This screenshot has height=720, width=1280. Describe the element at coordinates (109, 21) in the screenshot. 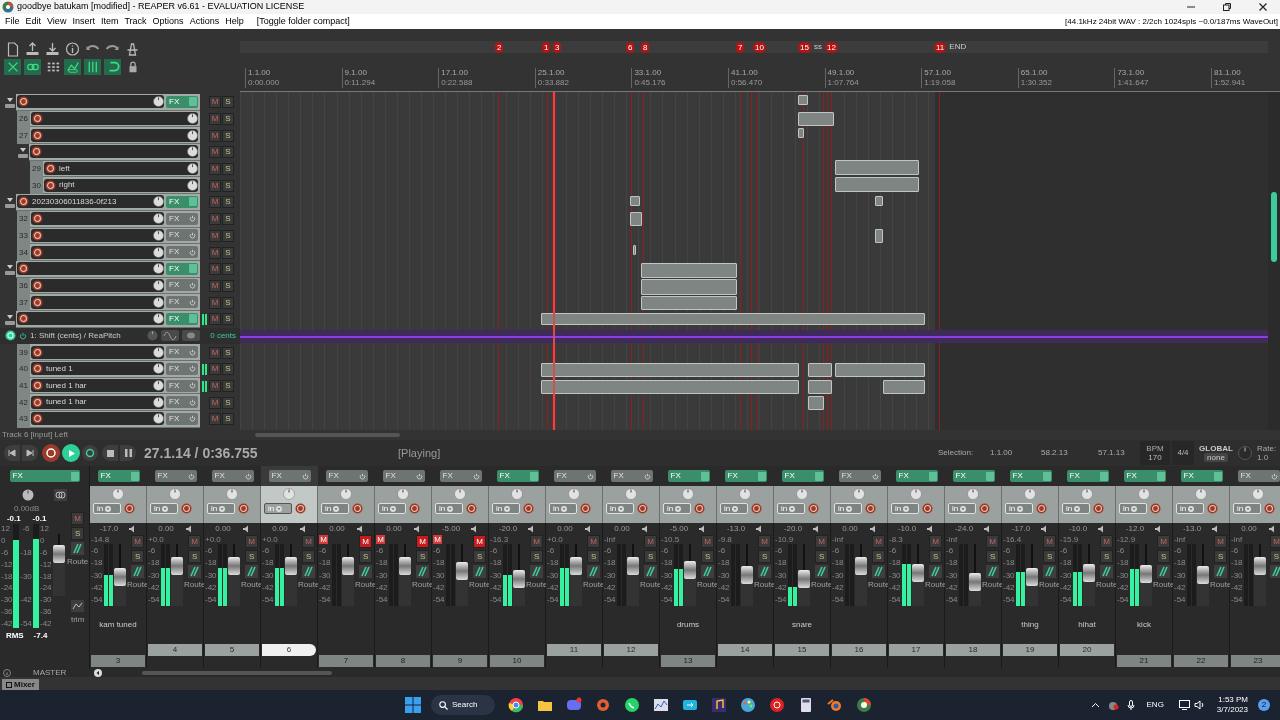

I see `menu-item: Item` at that location.